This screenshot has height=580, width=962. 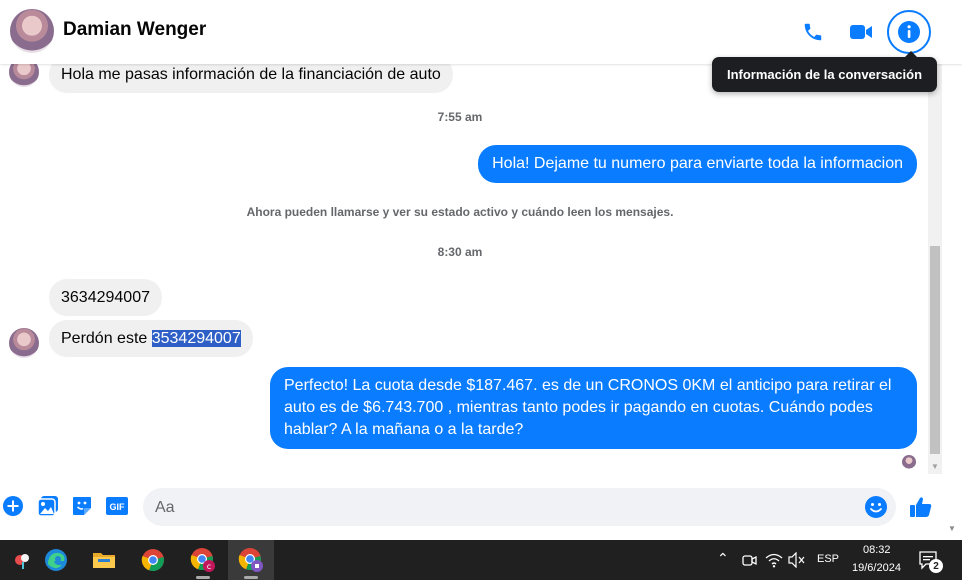 I want to click on message-input: Aa, so click(x=519, y=507).